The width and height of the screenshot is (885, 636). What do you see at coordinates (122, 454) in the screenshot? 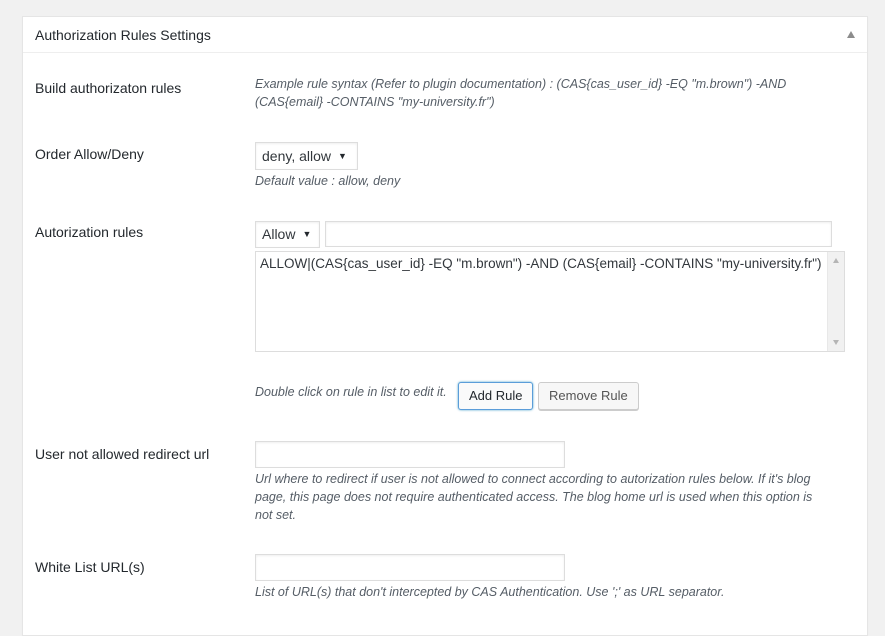
I see `redirect-url-label: User not allowed redirect url` at bounding box center [122, 454].